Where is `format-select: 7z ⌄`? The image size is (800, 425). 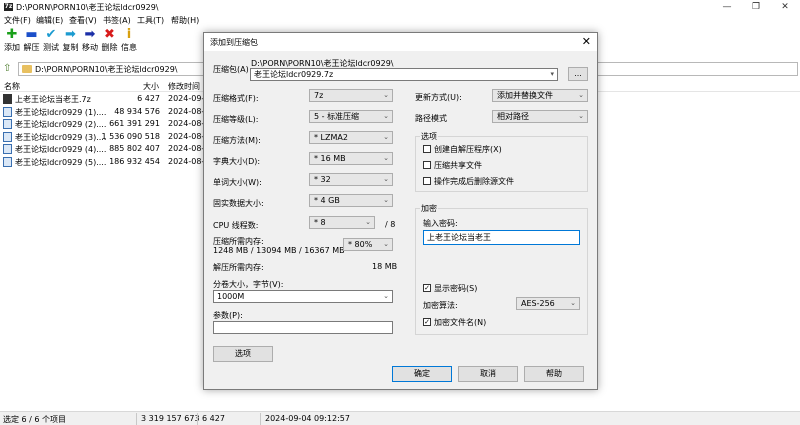
format-select: 7z ⌄ is located at coordinates (351, 95).